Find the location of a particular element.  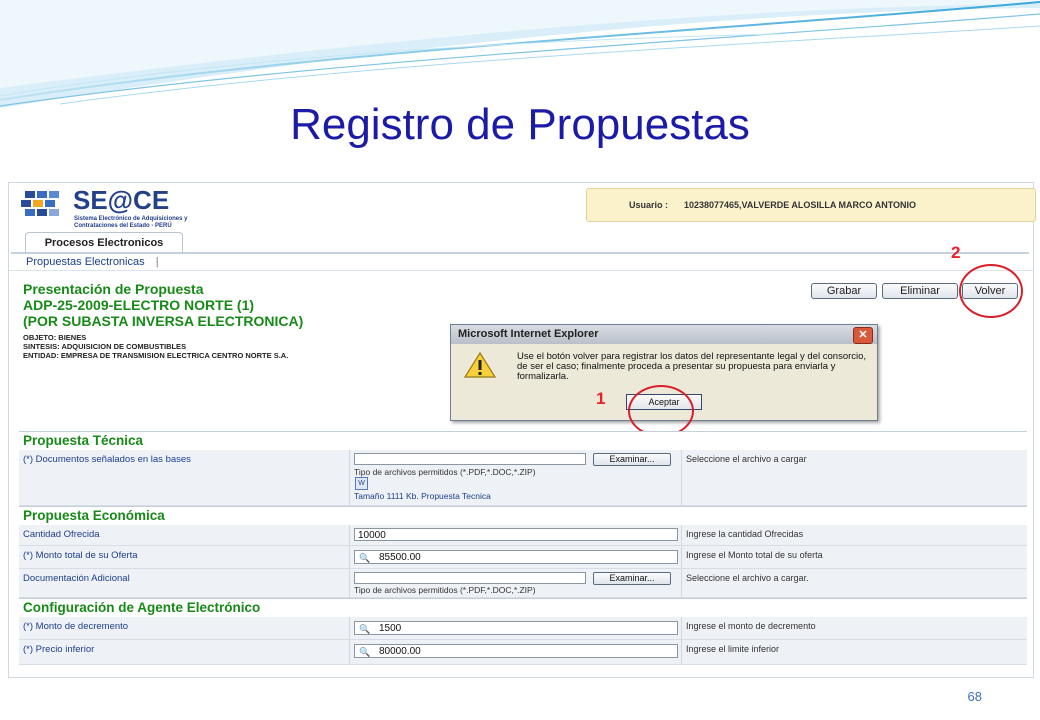

seace-logo-icon is located at coordinates (40, 203).